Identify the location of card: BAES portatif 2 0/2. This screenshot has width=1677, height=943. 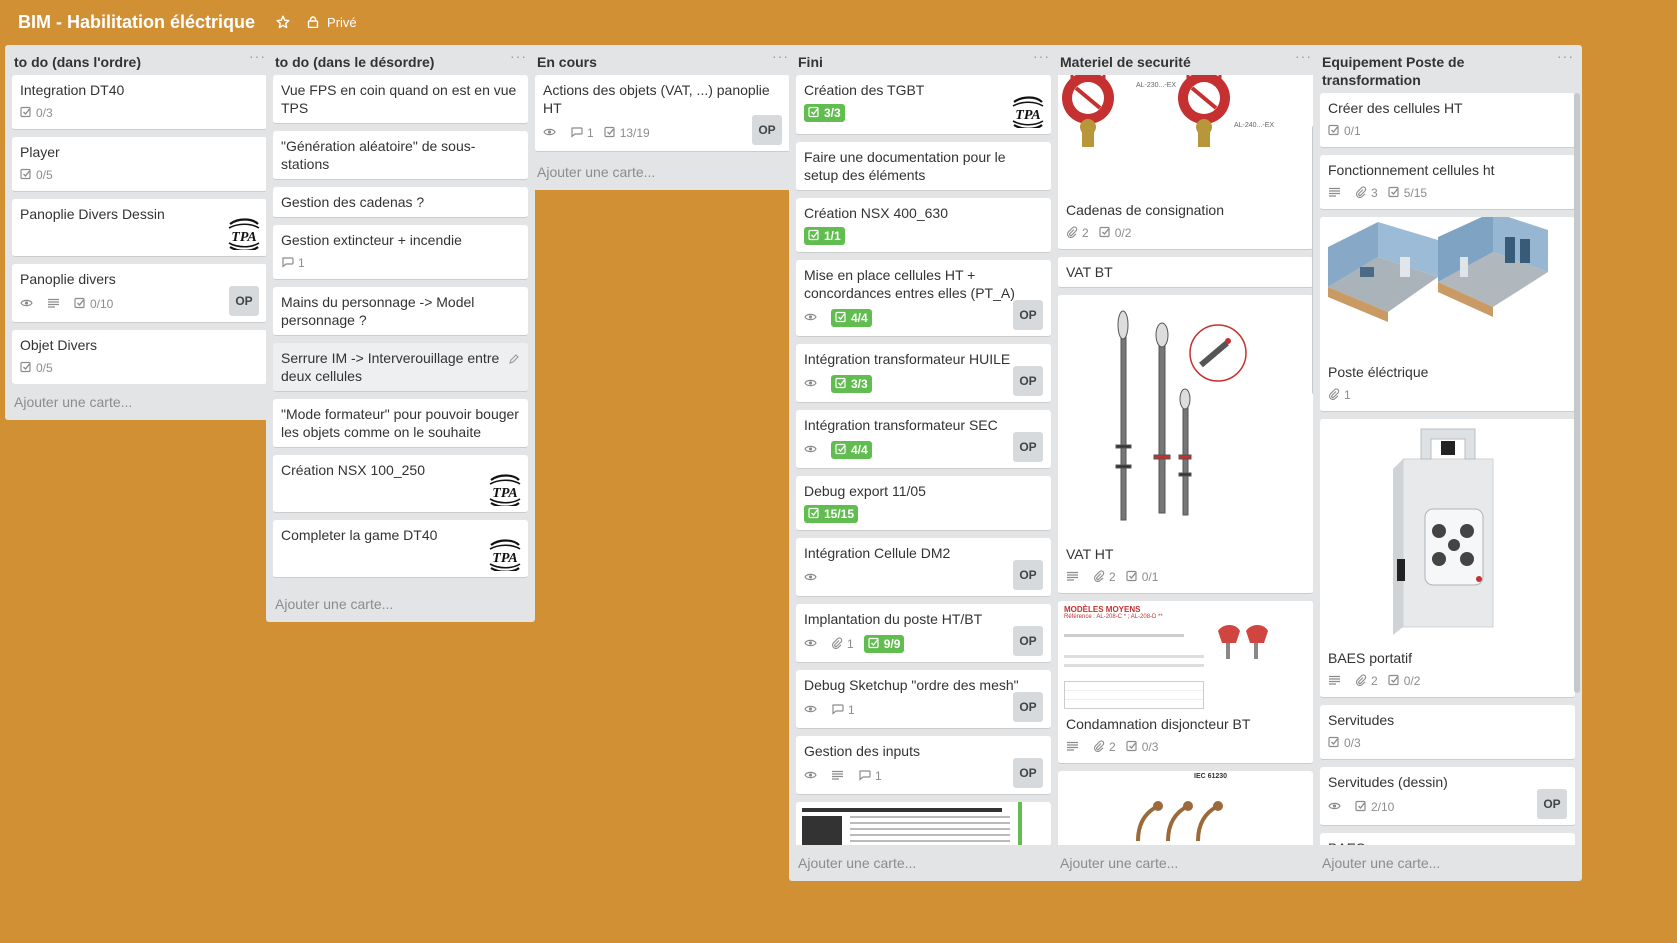
(1447, 558).